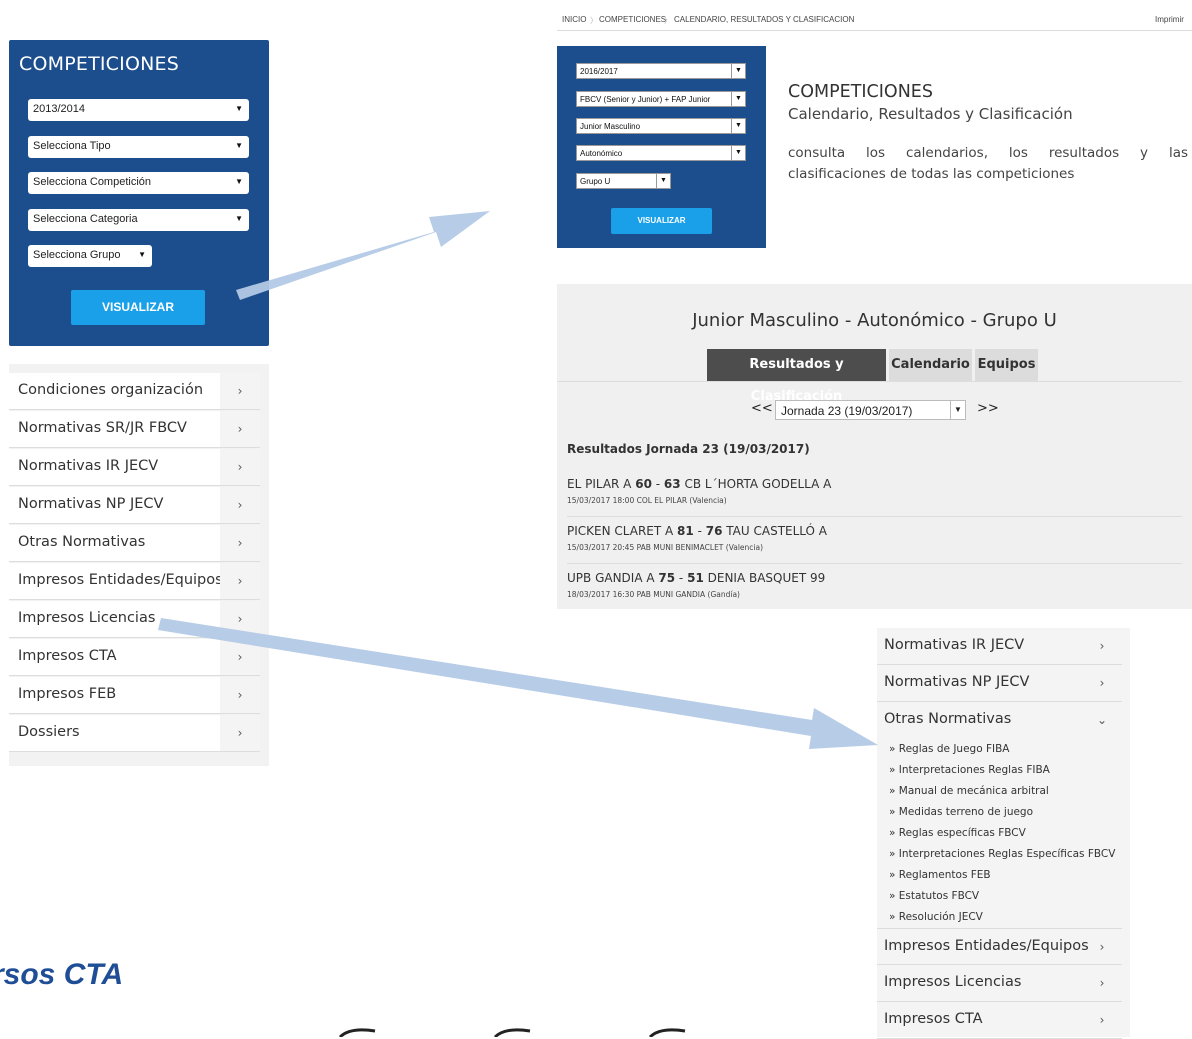 The height and width of the screenshot is (1039, 1192). Describe the element at coordinates (90, 256) in the screenshot. I see `group-select: Selecciona Grupo ▼` at that location.